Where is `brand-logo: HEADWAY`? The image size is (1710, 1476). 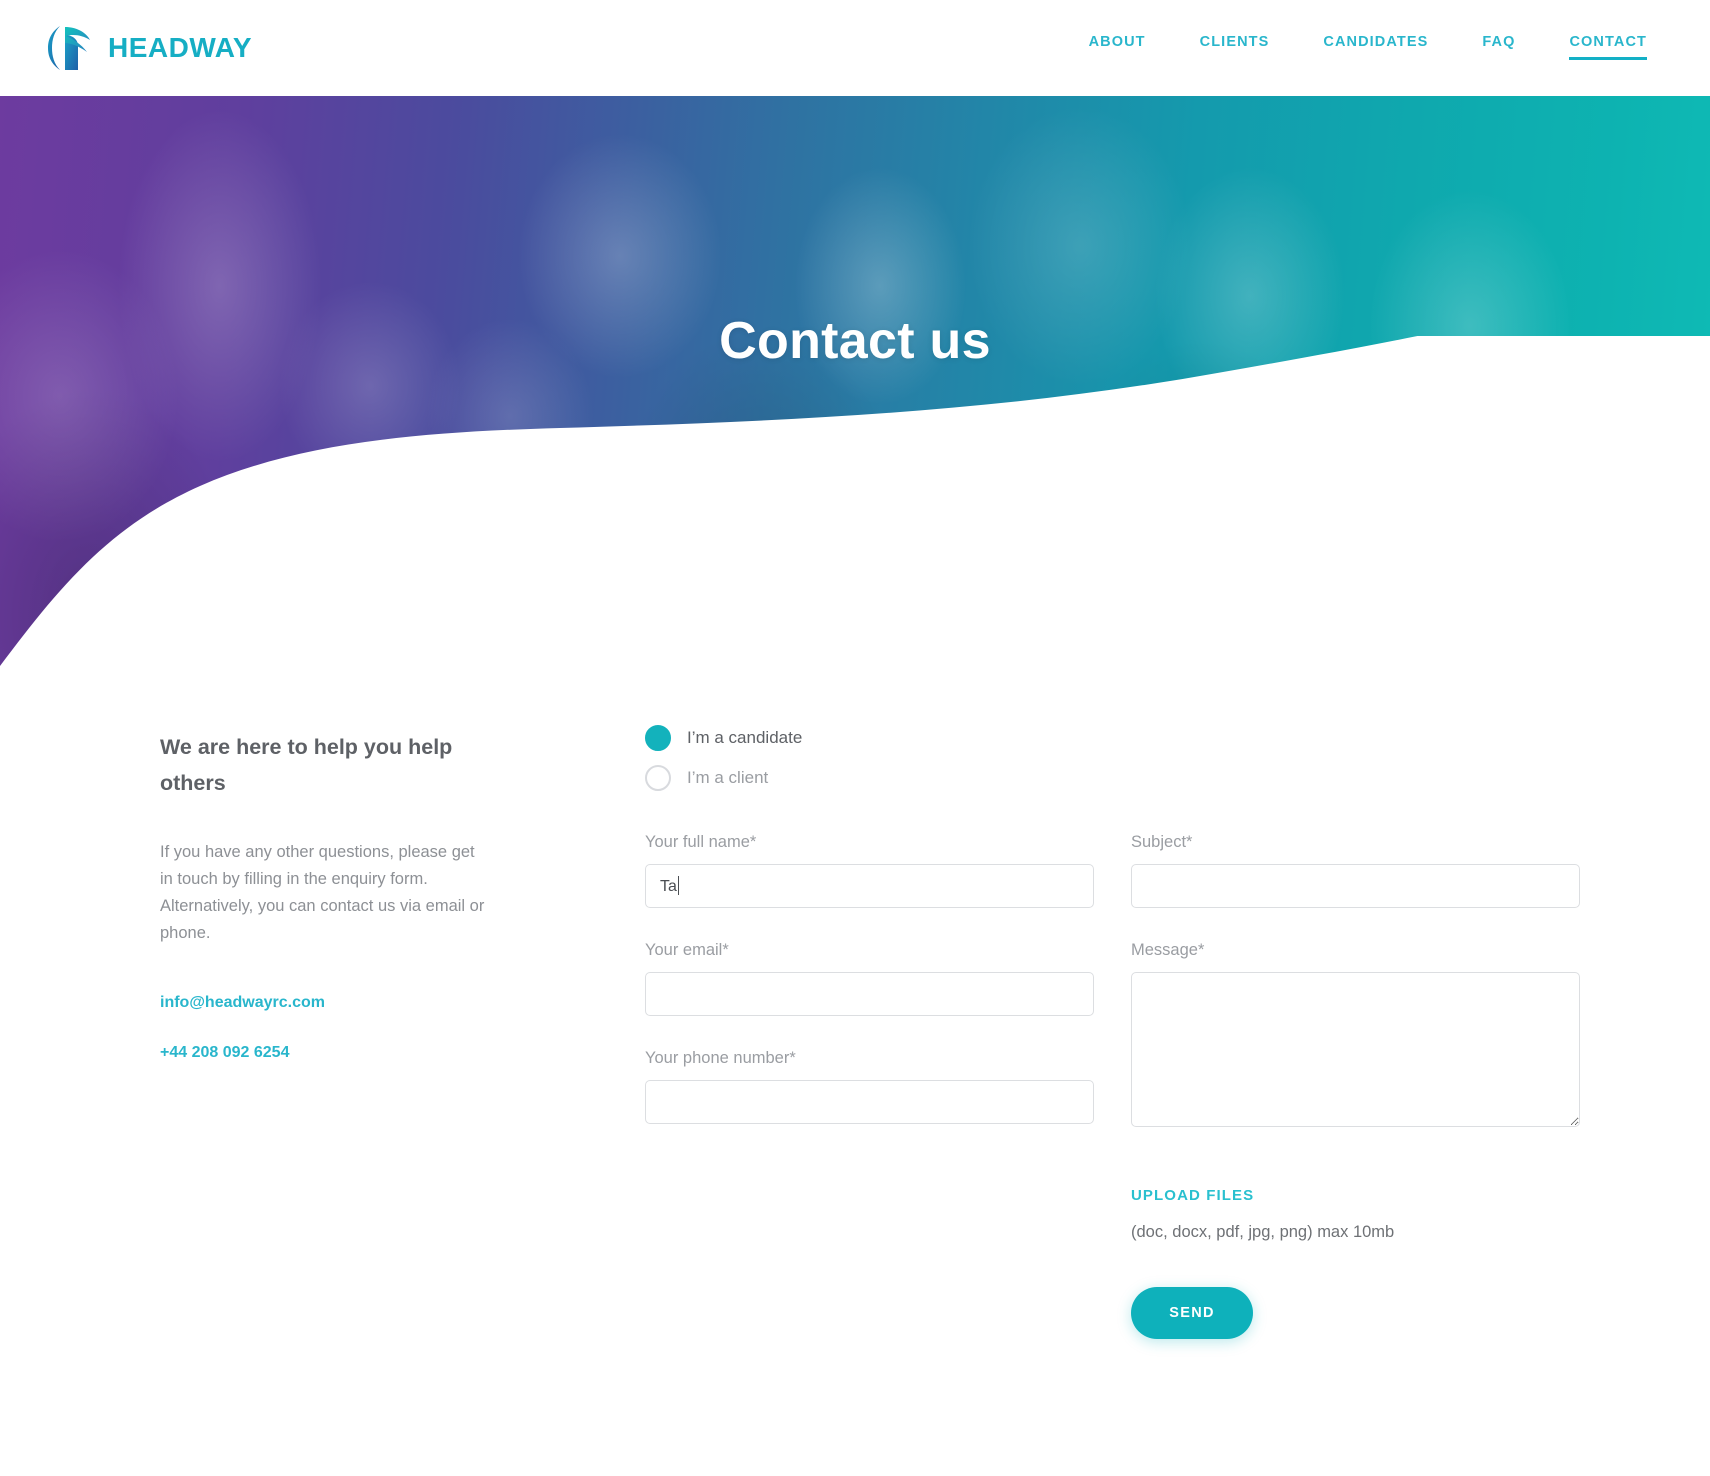 brand-logo: HEADWAY is located at coordinates (149, 48).